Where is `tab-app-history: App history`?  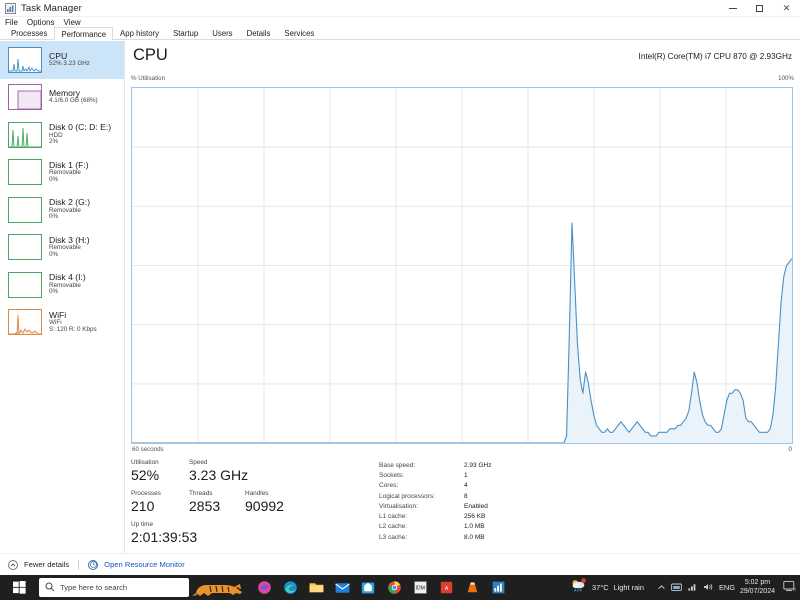
tab-app-history: App history is located at coordinates (139, 33).